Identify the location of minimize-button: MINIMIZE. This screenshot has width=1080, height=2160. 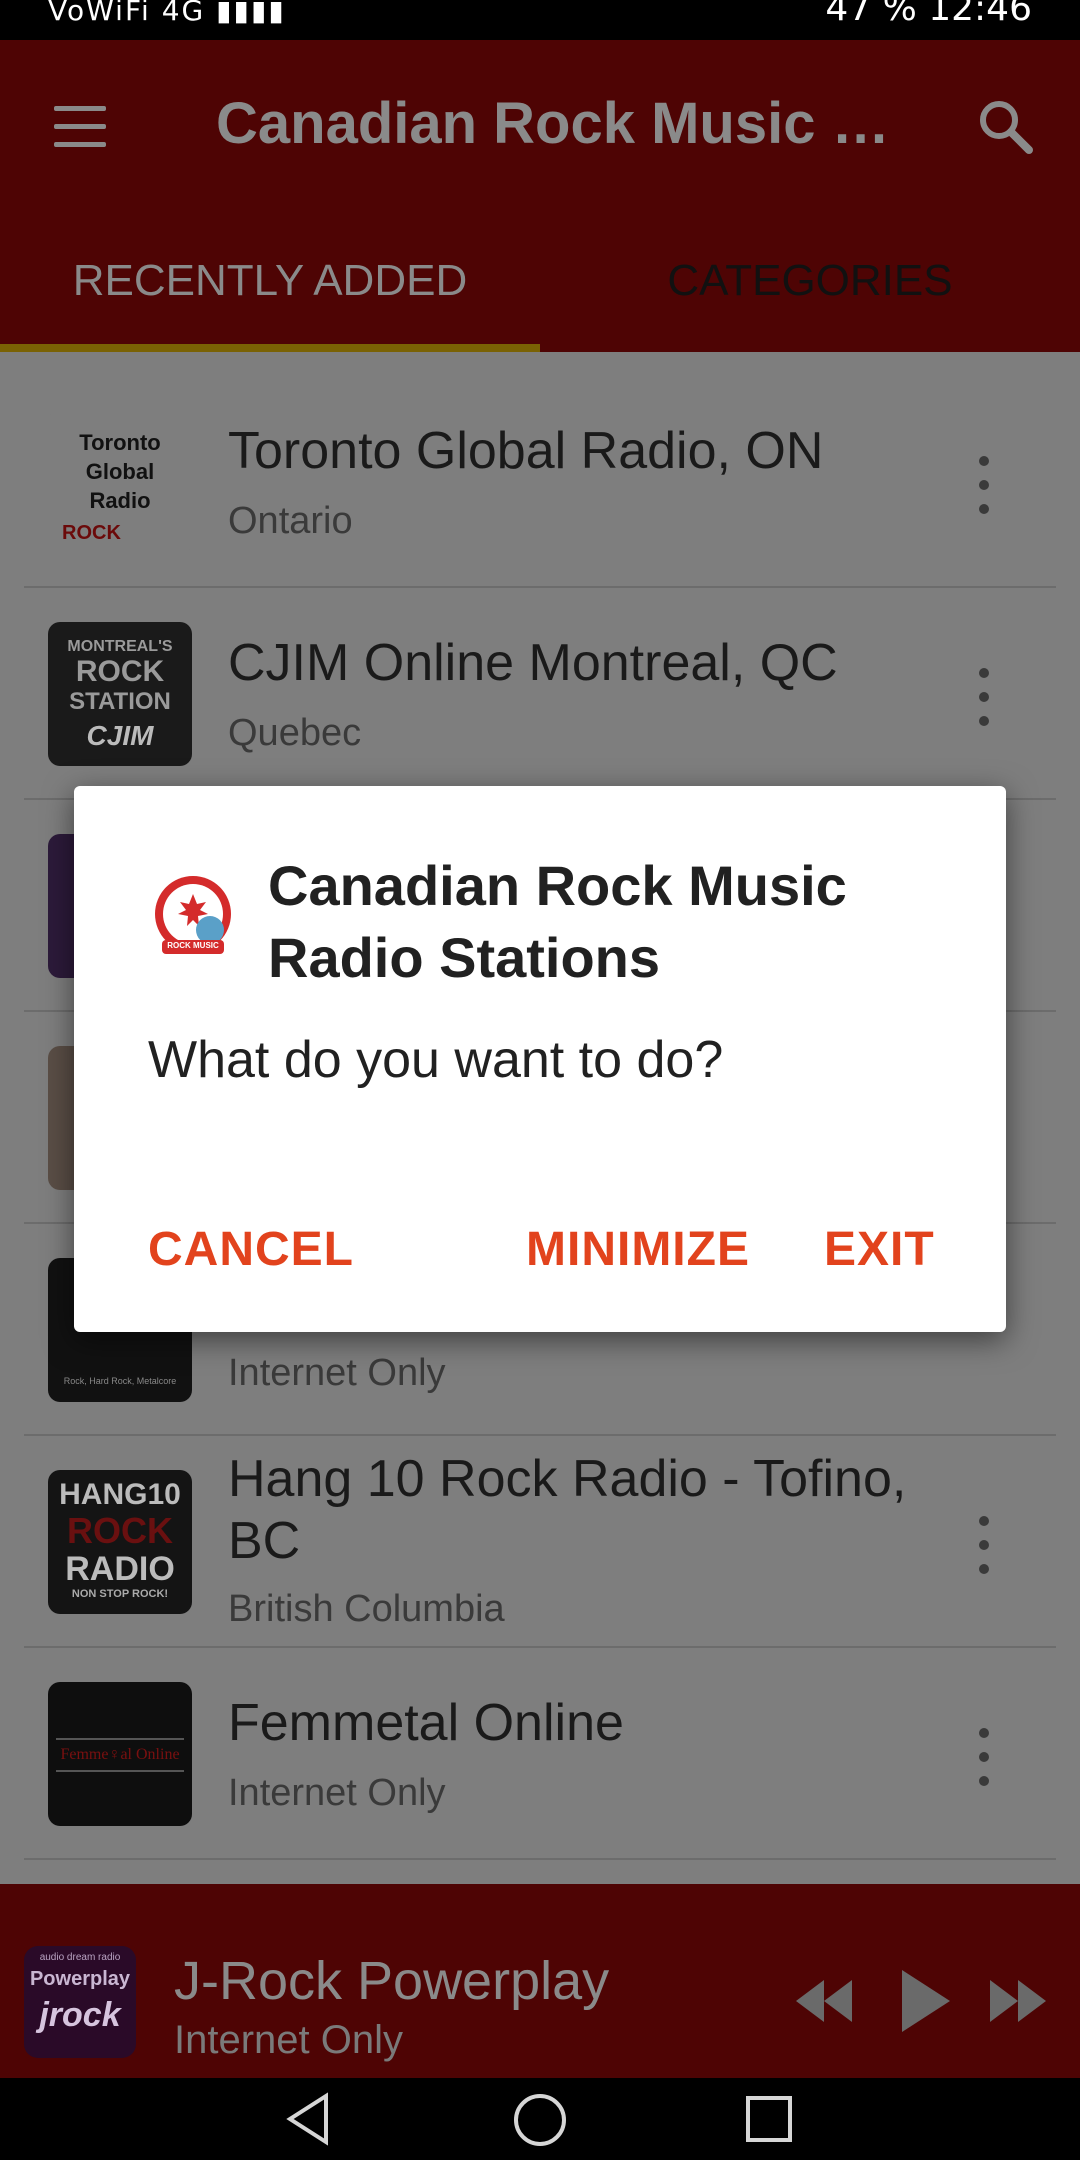
(638, 1249).